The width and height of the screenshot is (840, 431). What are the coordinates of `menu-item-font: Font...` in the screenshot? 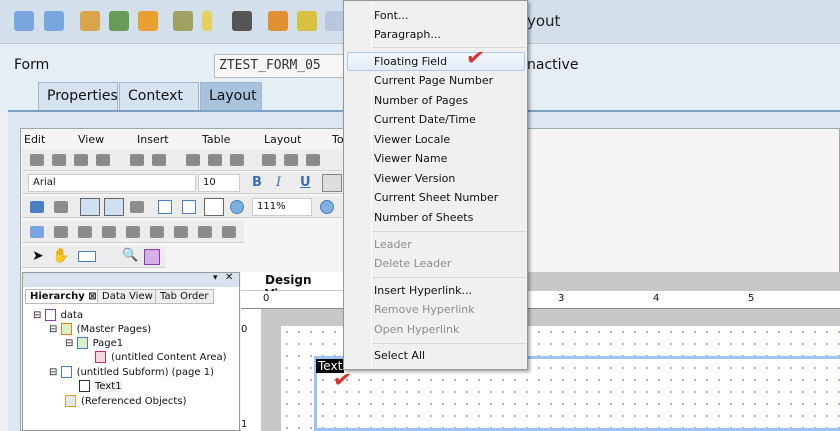 It's located at (391, 15).